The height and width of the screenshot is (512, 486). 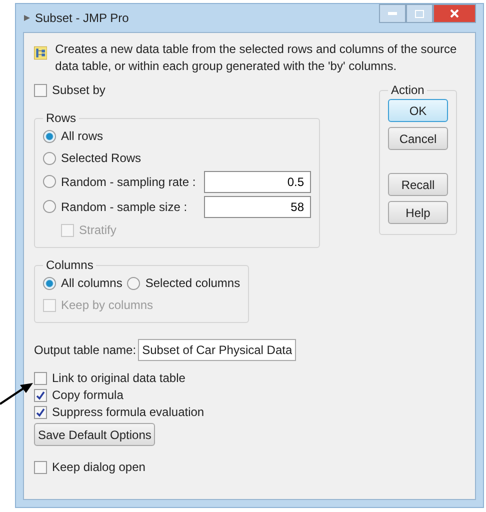 What do you see at coordinates (27, 18) in the screenshot?
I see `flag-icon` at bounding box center [27, 18].